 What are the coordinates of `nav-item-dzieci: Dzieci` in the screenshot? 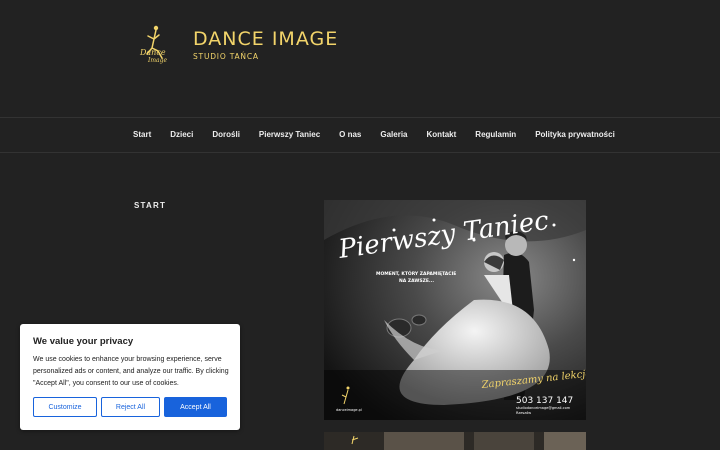 It's located at (181, 134).